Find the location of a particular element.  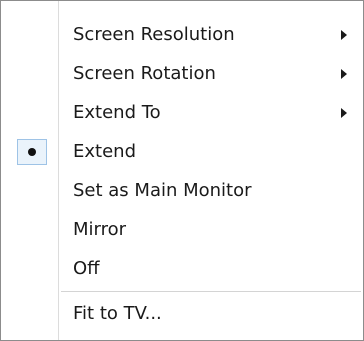

menu-item-label: Extend is located at coordinates (104, 151).